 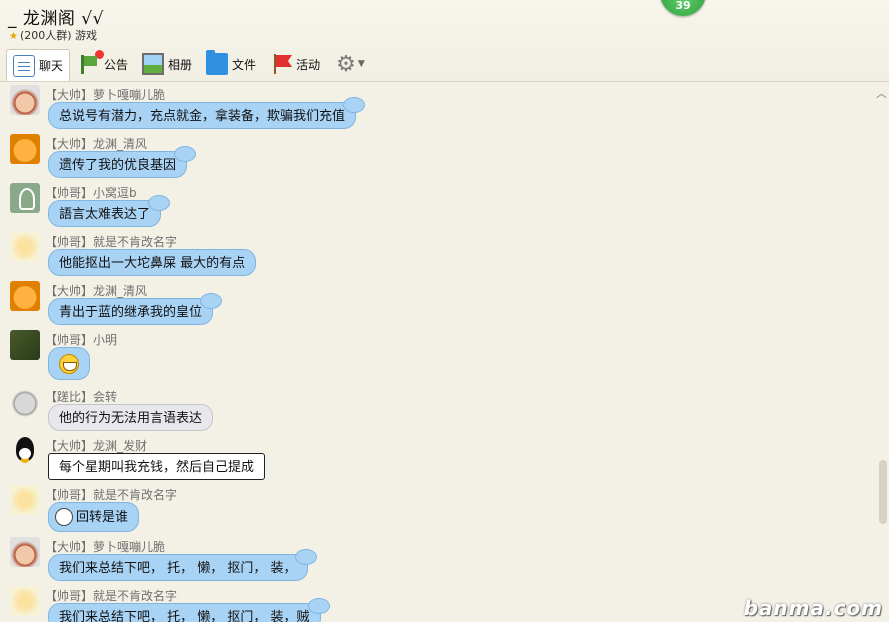 What do you see at coordinates (122, 162) in the screenshot?
I see `message-bubble: 遗传了我的优良基因` at bounding box center [122, 162].